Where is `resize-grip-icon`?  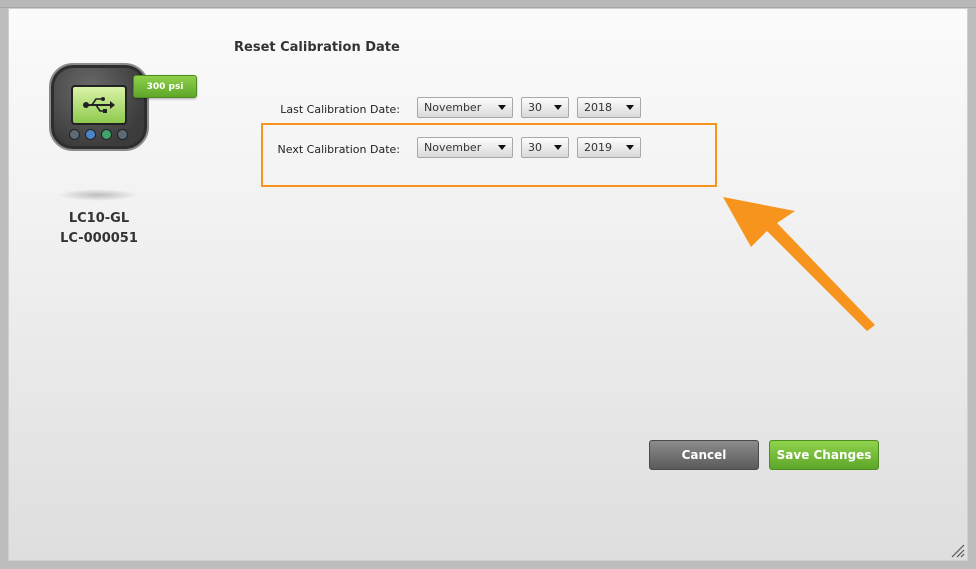 resize-grip-icon is located at coordinates (957, 550).